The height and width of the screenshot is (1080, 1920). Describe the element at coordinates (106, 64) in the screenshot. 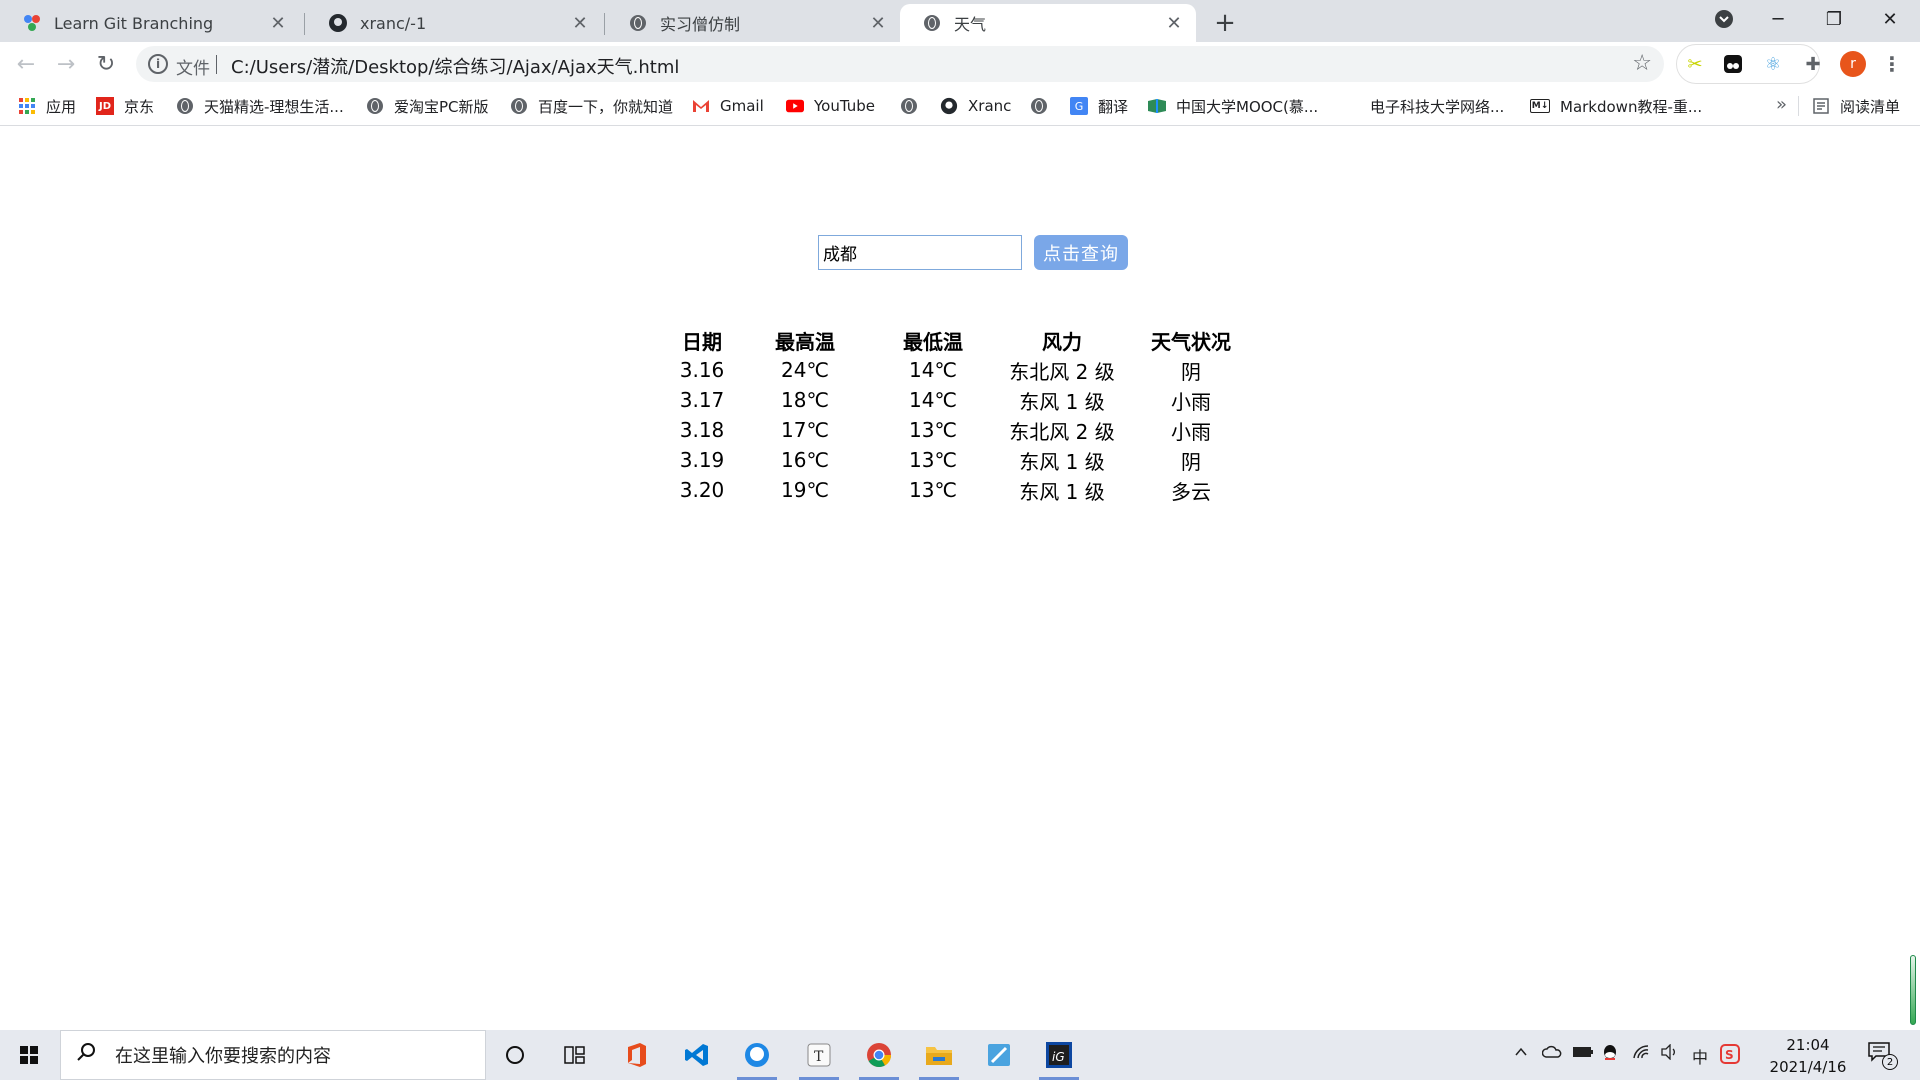

I see `reload-button: ↻` at that location.